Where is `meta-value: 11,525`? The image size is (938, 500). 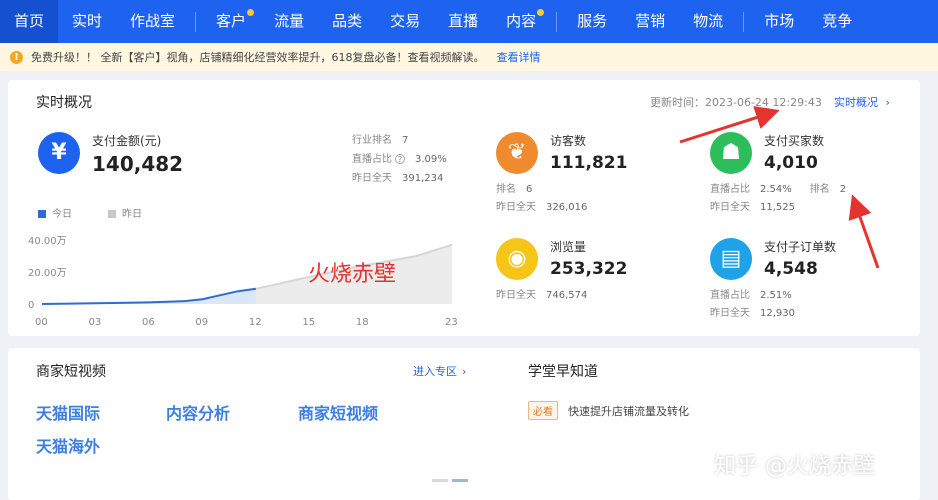 meta-value: 11,525 is located at coordinates (777, 207).